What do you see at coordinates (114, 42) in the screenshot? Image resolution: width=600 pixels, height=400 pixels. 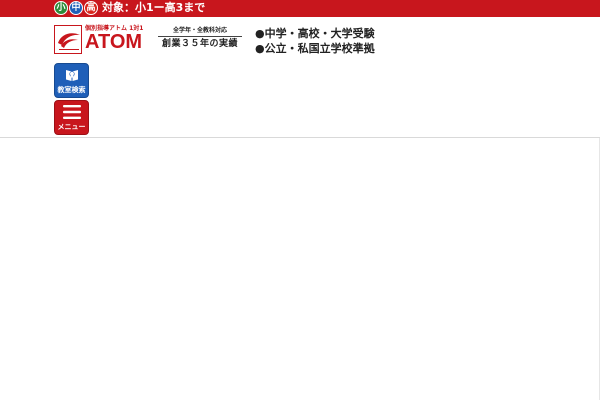 I see `logo-wordmark: ATOM` at bounding box center [114, 42].